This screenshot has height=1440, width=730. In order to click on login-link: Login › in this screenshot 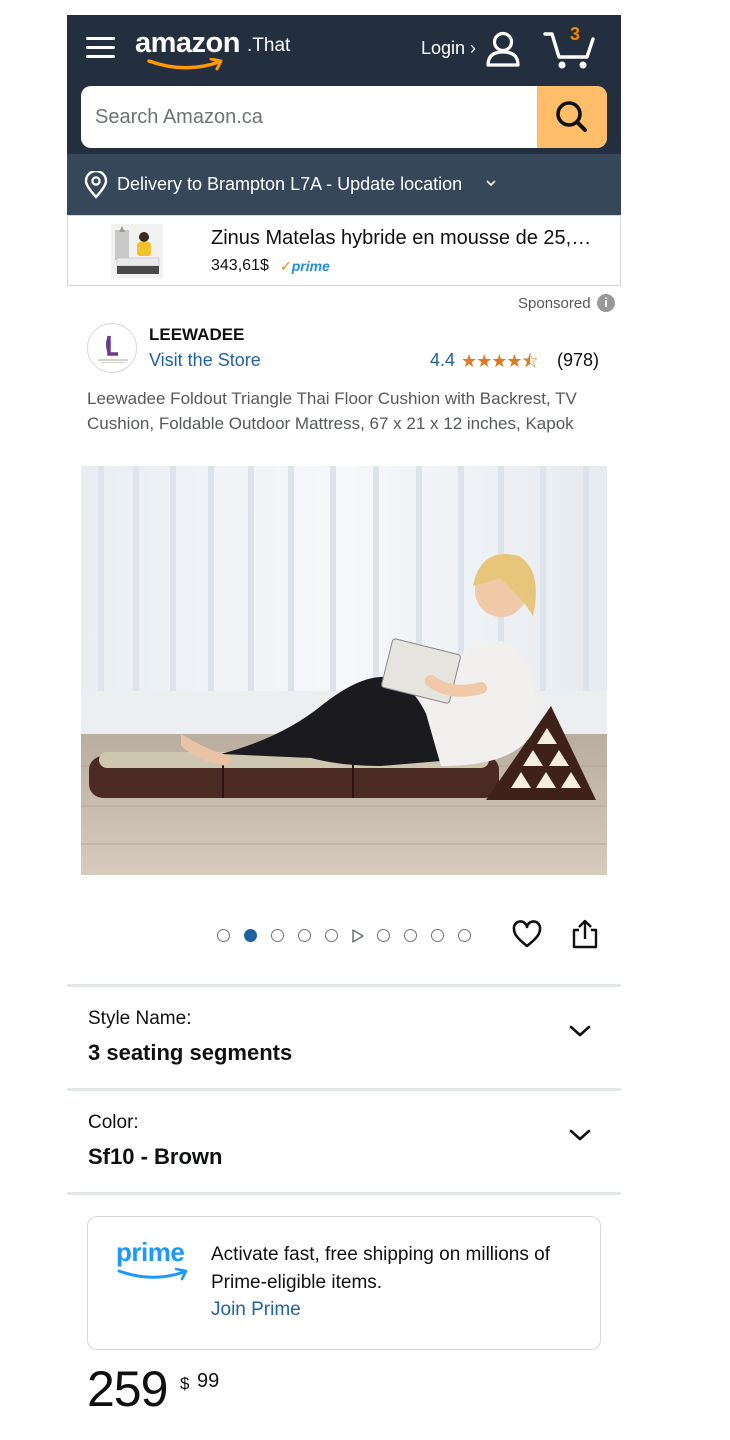, I will do `click(448, 48)`.